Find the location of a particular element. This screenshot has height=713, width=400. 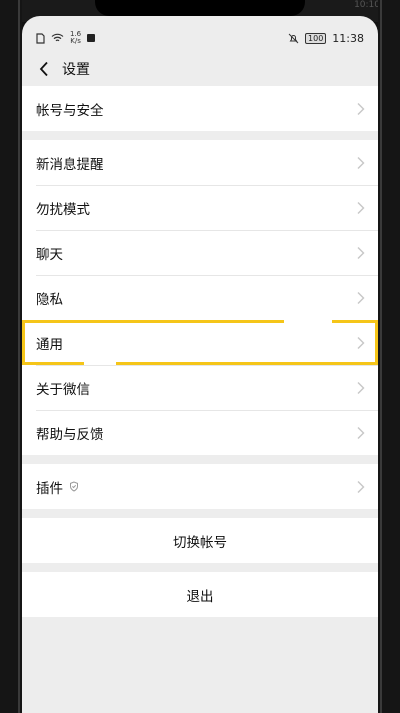

nav-bar: 设置 is located at coordinates (200, 69).